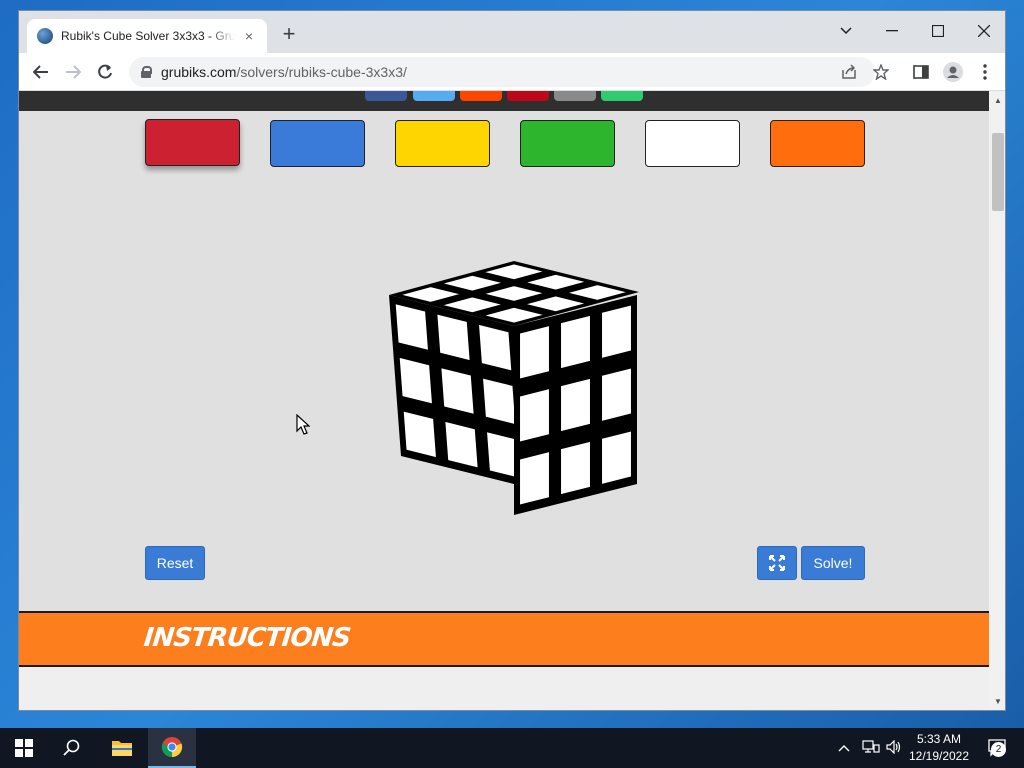  Describe the element at coordinates (692, 143) in the screenshot. I see `color-swatch-white` at that location.